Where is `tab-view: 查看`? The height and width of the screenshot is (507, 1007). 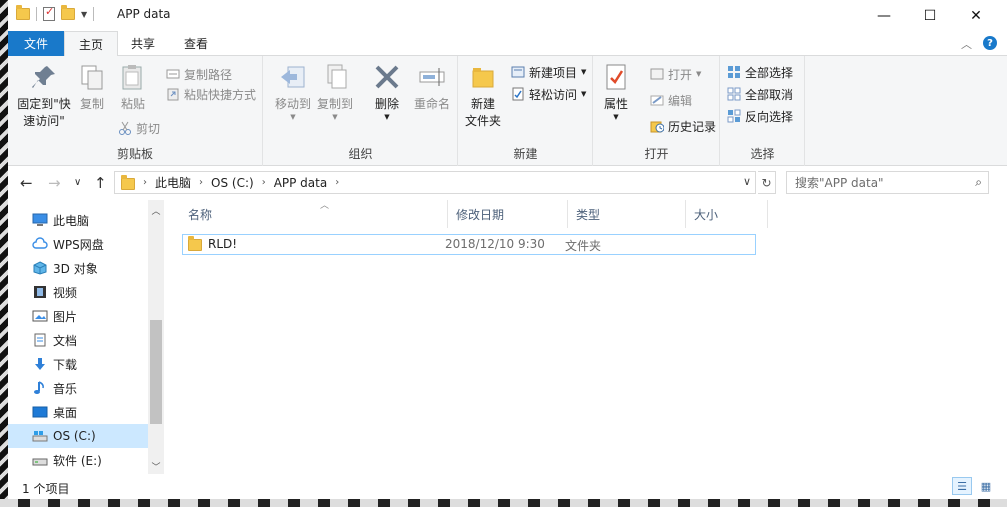 tab-view: 查看 is located at coordinates (196, 43).